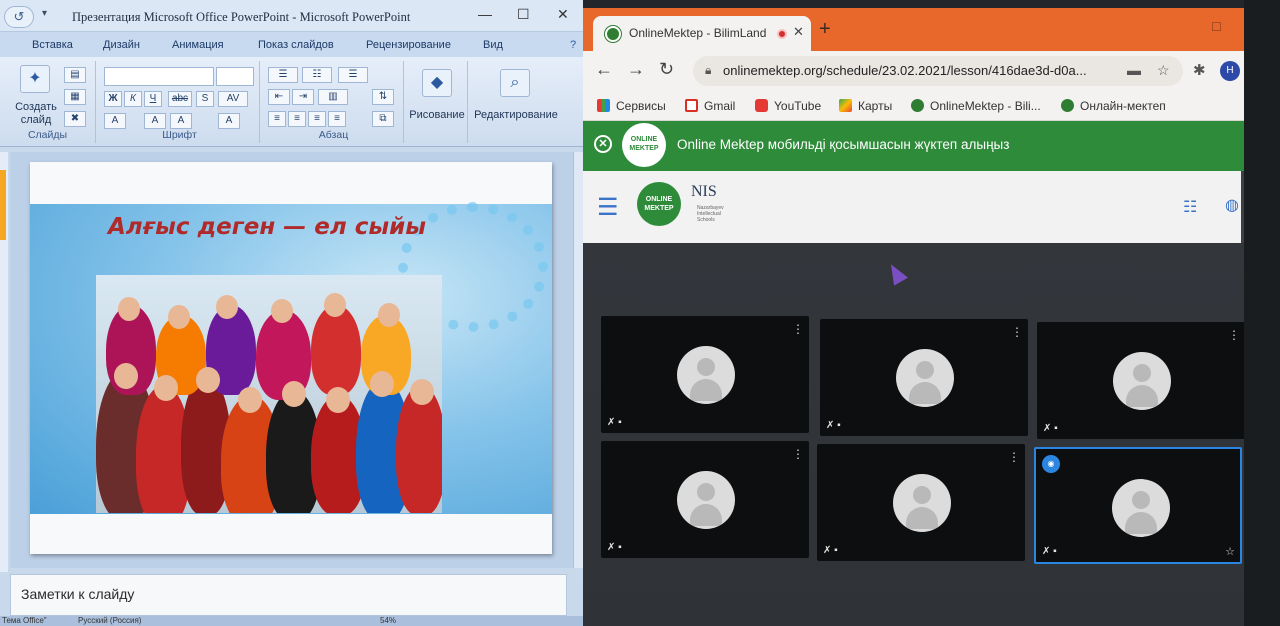 The image size is (1280, 626). Describe the element at coordinates (659, 204) in the screenshot. I see `onlinemektep-logo: ONLINE MEKTEP` at that location.